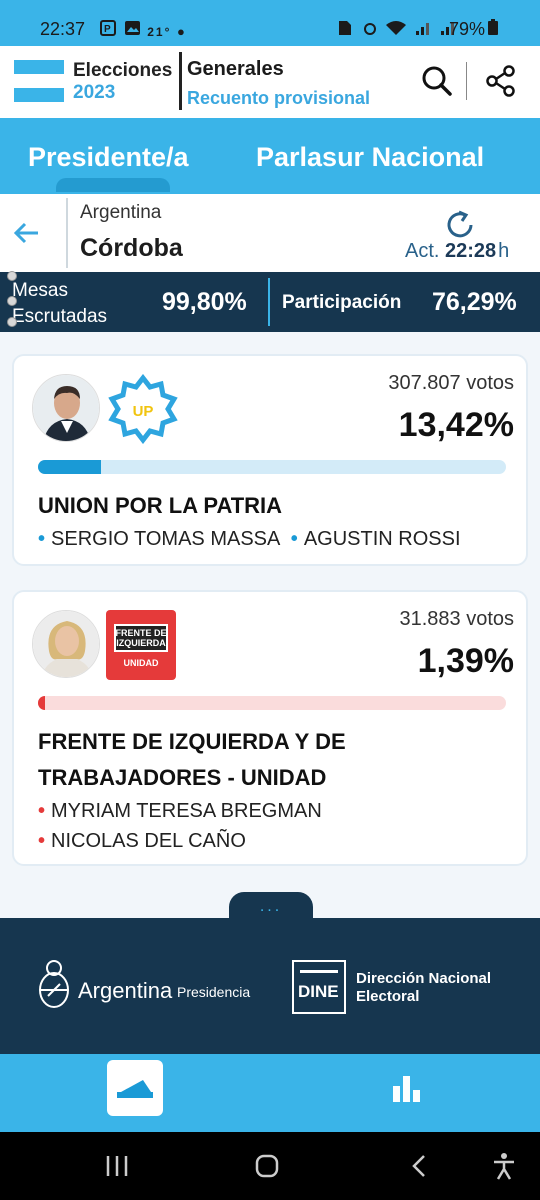  What do you see at coordinates (204, 302) in the screenshot?
I see `mesas-value: 99,80%` at bounding box center [204, 302].